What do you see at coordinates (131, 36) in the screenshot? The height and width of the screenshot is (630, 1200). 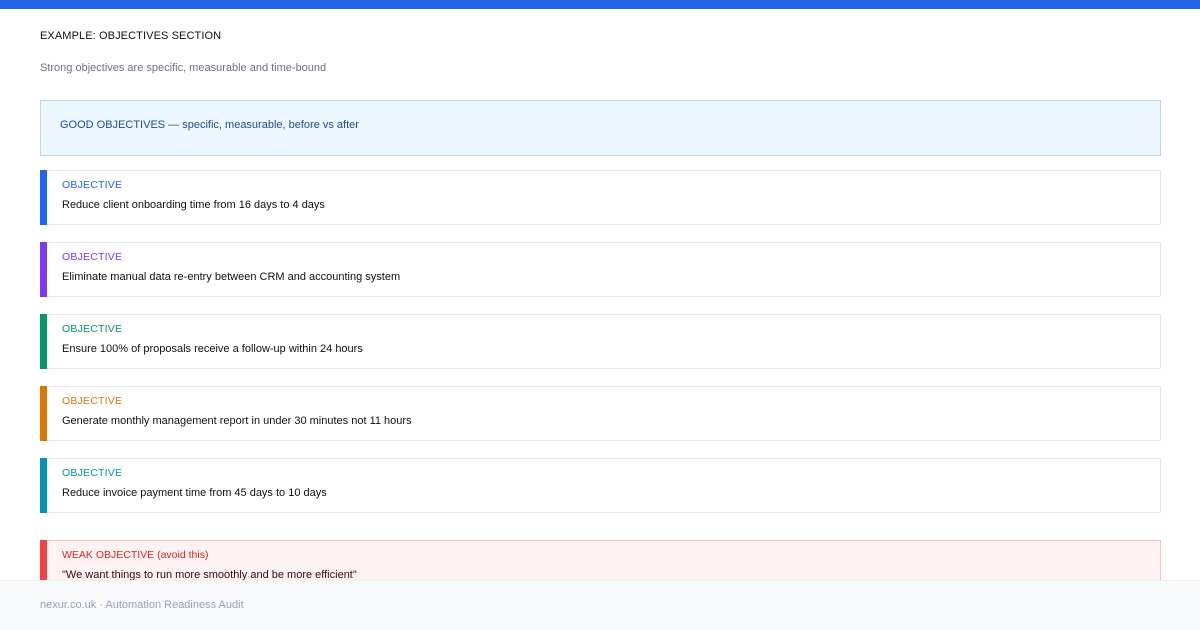 I see `page-title: EXAMPLE: OBJECTIVES SECTION` at bounding box center [131, 36].